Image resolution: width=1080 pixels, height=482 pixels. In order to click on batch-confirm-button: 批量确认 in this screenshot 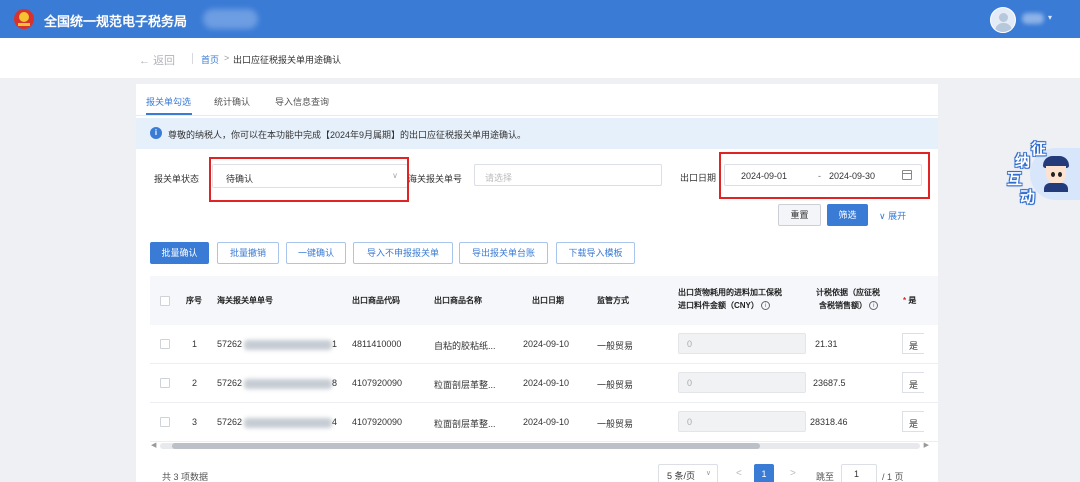, I will do `click(179, 253)`.